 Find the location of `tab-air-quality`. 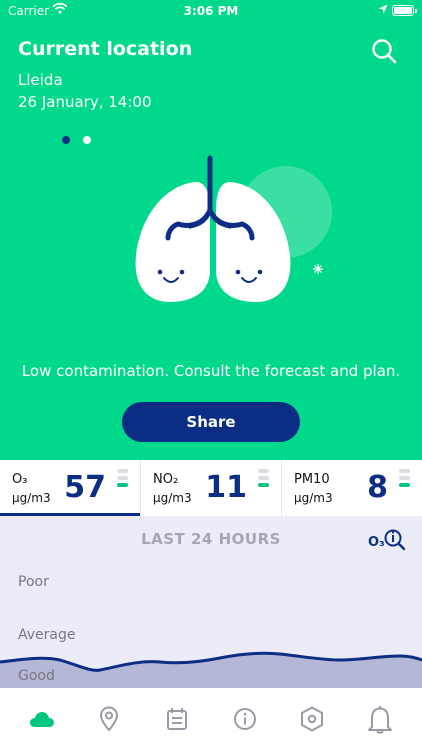

tab-air-quality is located at coordinates (42, 719).